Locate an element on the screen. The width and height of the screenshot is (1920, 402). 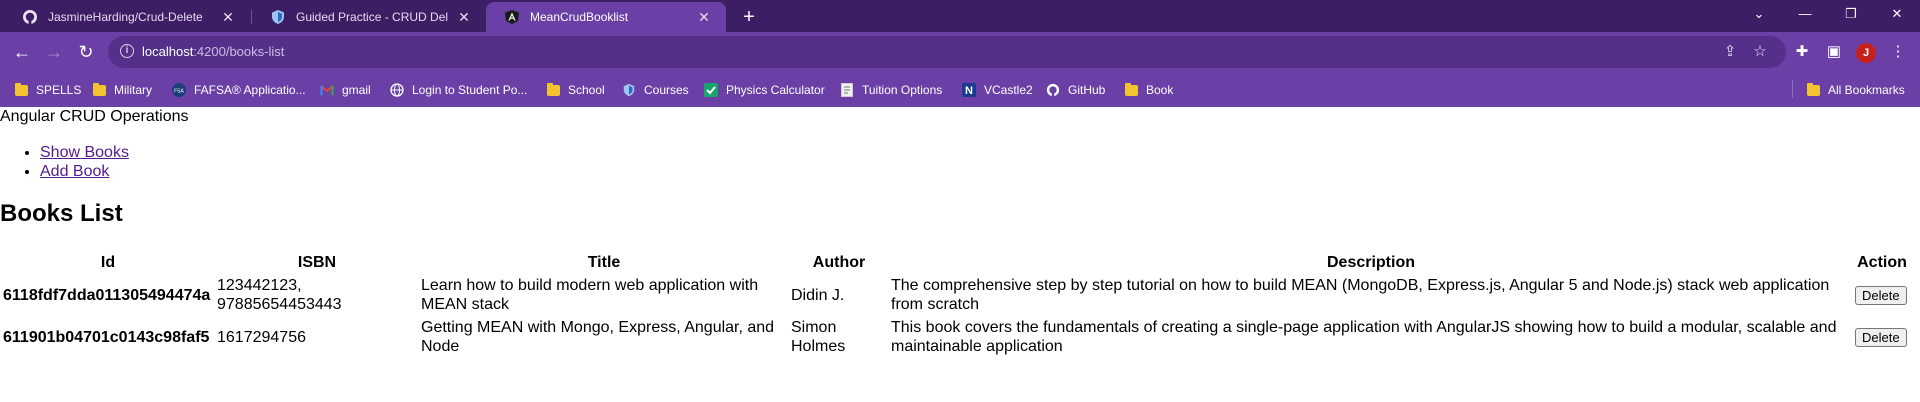
cell-author: Didin J. is located at coordinates (818, 295).